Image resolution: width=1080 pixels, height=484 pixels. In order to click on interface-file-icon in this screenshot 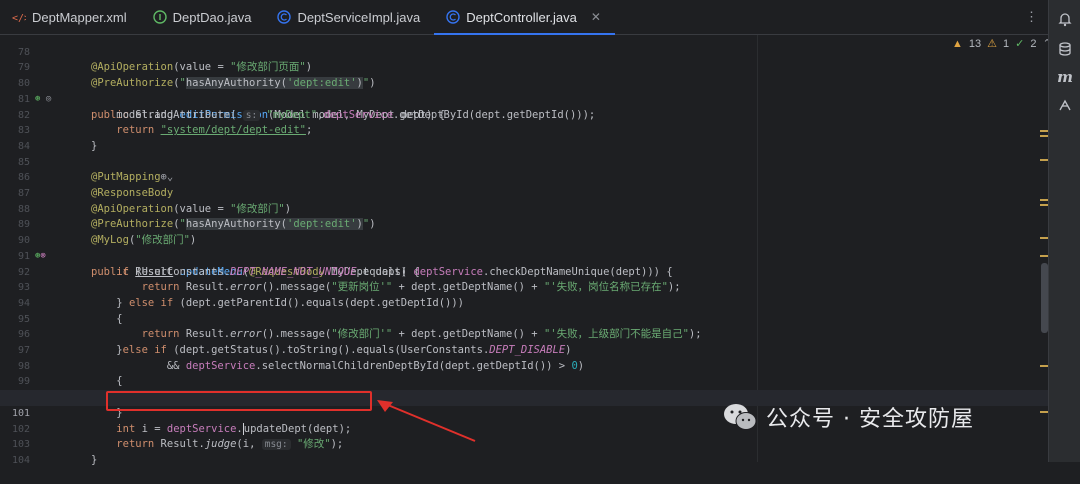, I will do `click(159, 17)`.